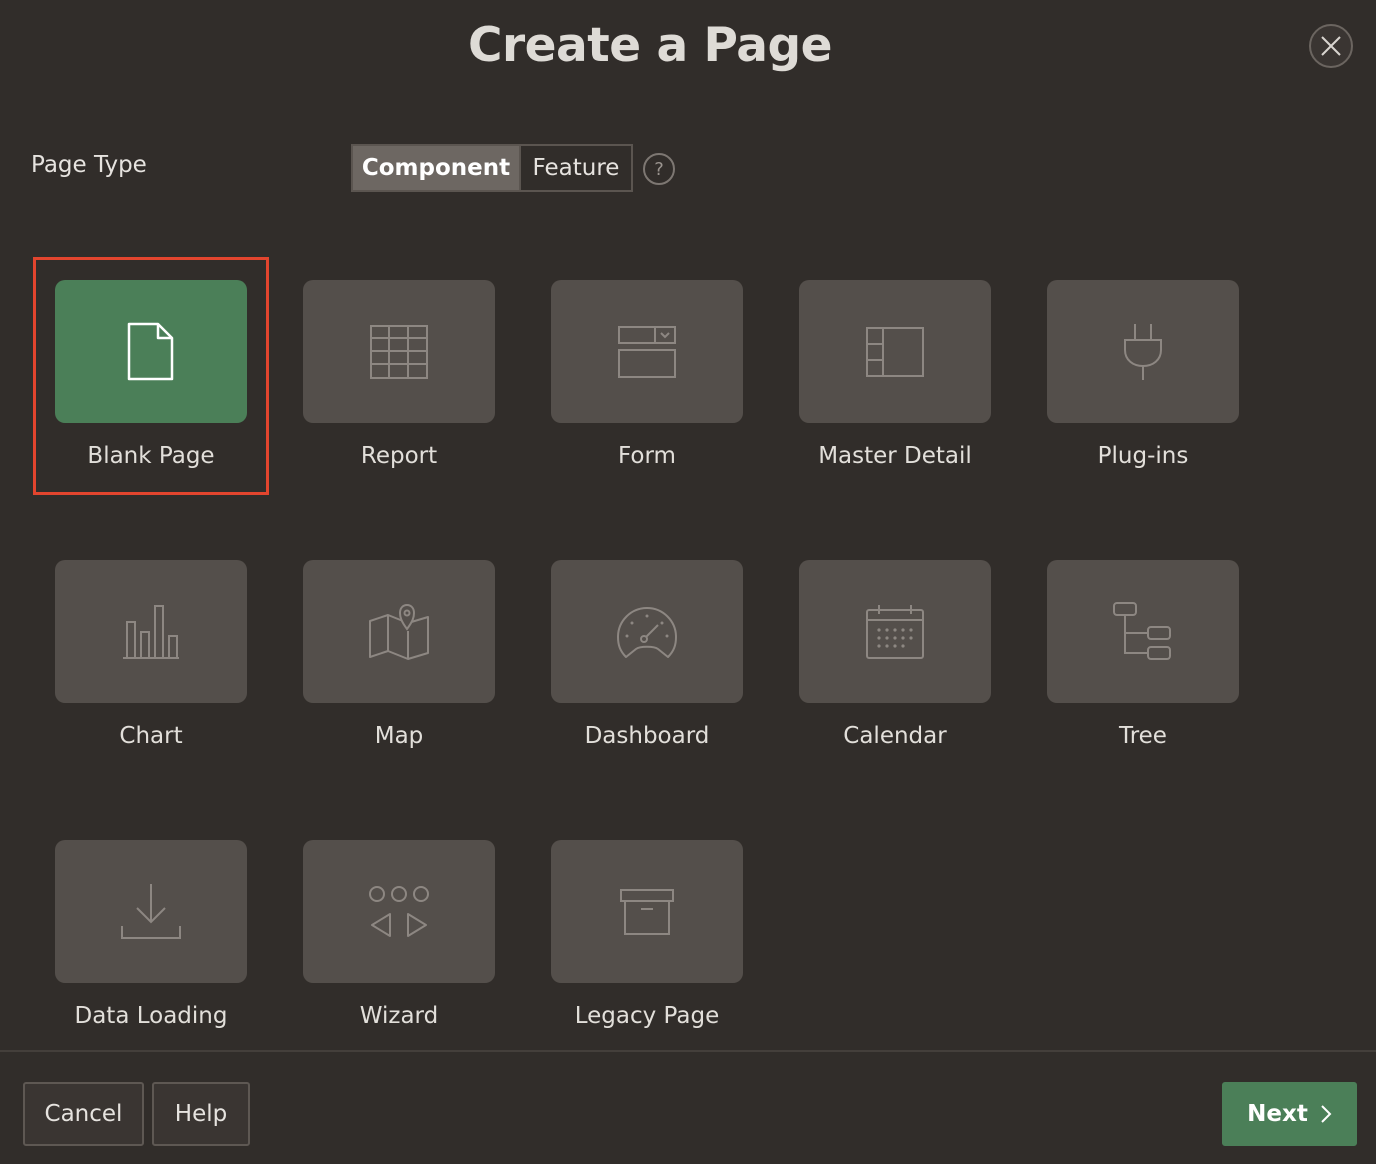 The image size is (1376, 1164). What do you see at coordinates (399, 456) in the screenshot?
I see `tile-label: Report` at bounding box center [399, 456].